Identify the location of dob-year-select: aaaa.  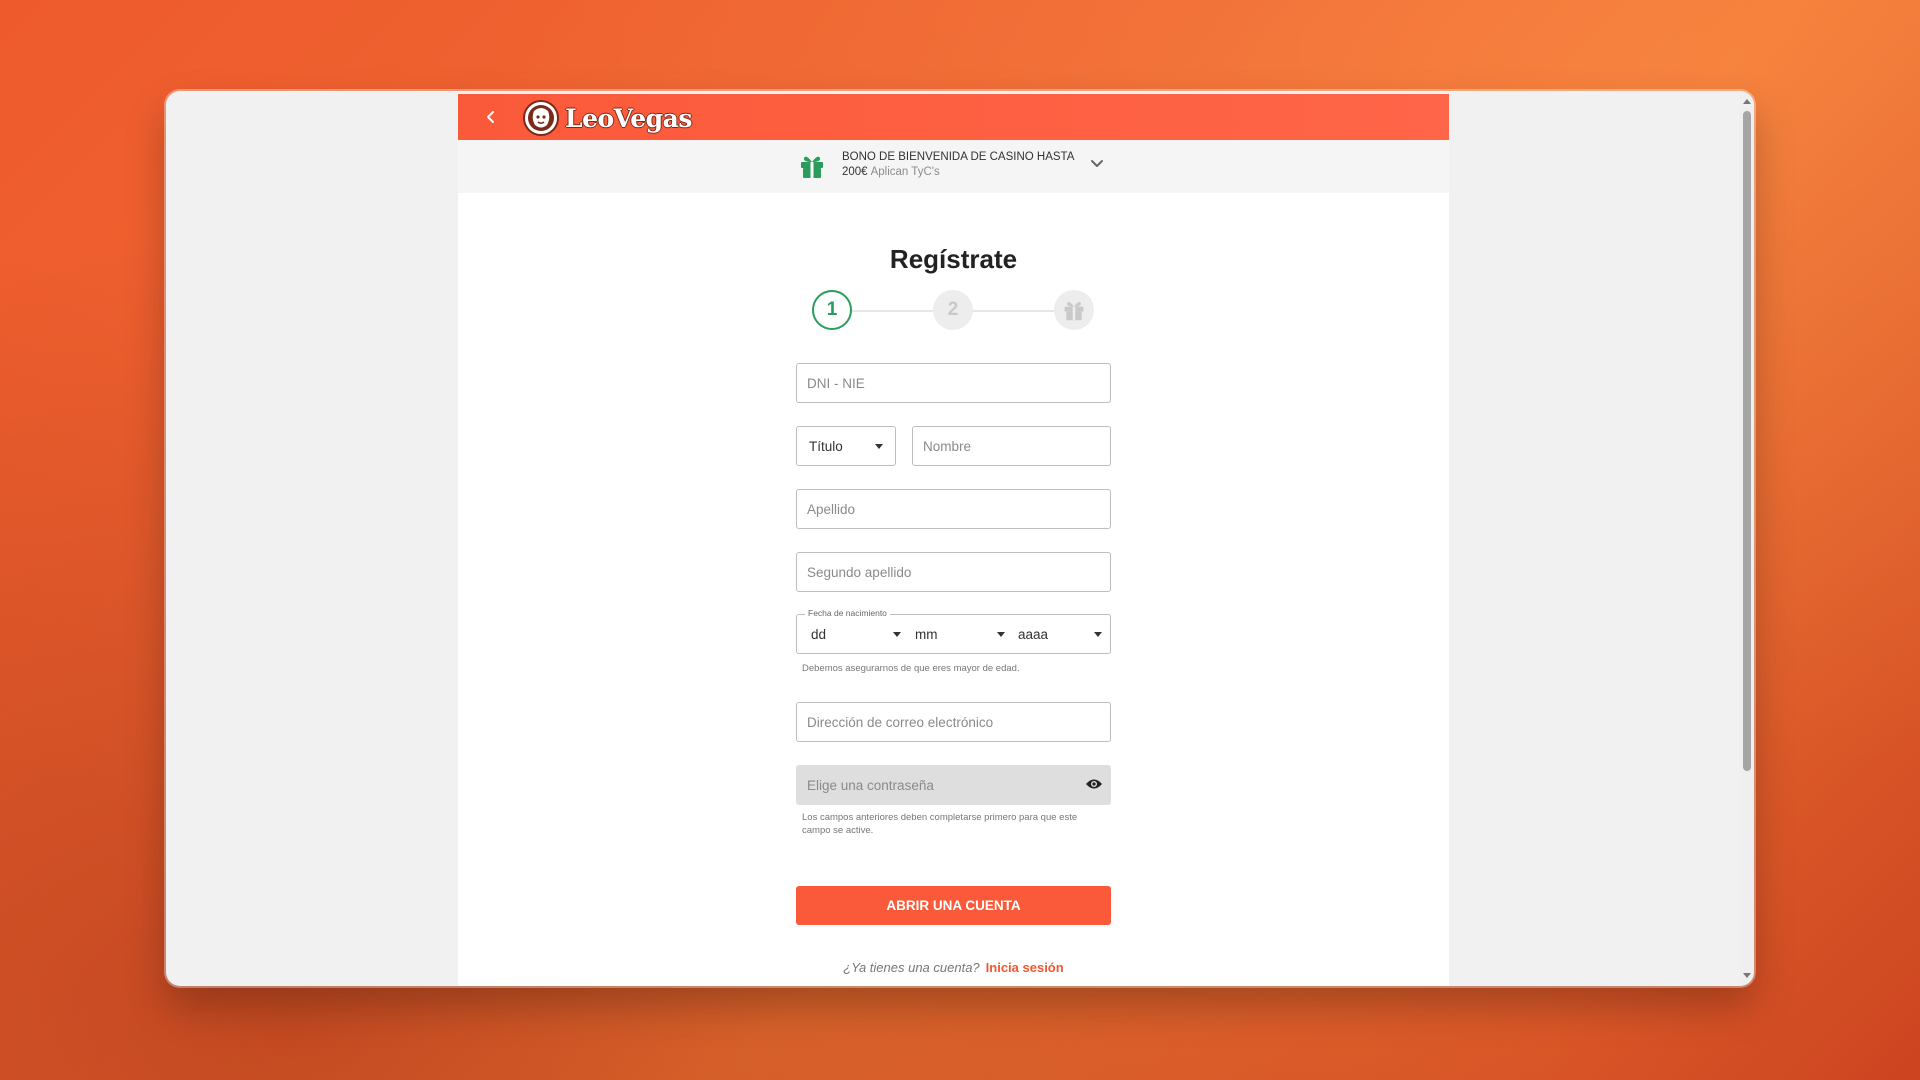
(1060, 634).